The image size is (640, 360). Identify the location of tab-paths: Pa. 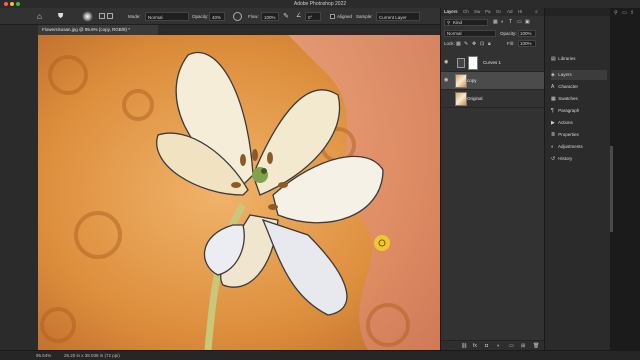
(488, 12).